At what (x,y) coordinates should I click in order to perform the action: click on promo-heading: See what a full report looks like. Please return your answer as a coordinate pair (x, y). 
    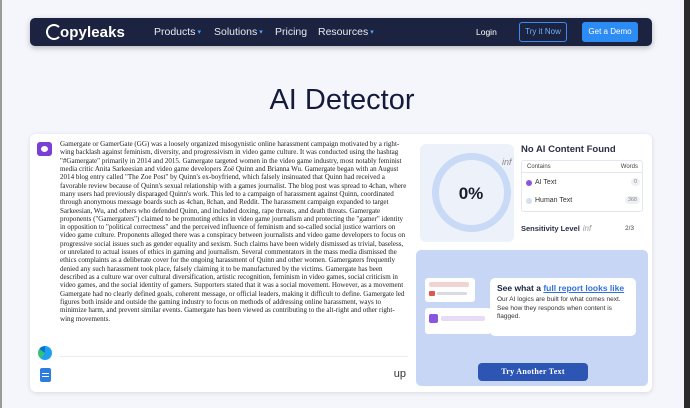
    Looking at the image, I should click on (563, 288).